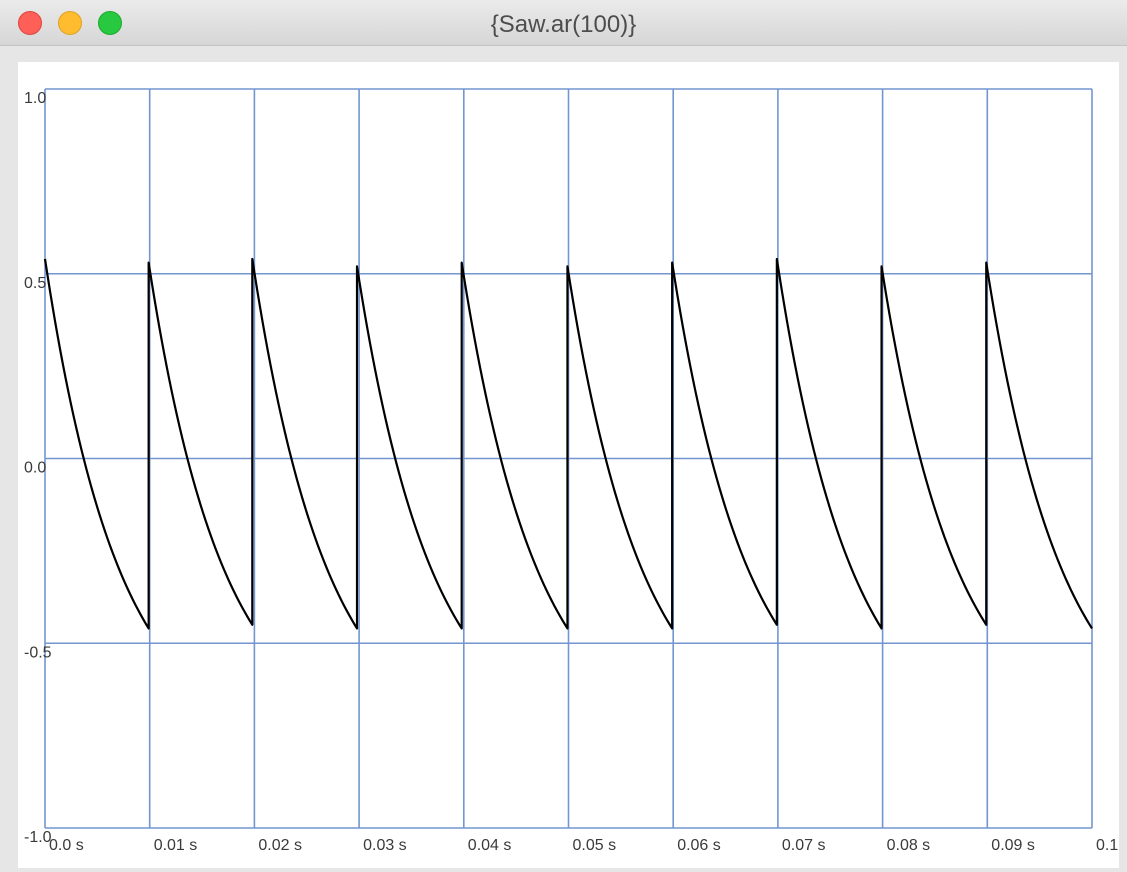 The width and height of the screenshot is (1127, 872). What do you see at coordinates (1107, 845) in the screenshot?
I see `x-tick-label: 0.1` at bounding box center [1107, 845].